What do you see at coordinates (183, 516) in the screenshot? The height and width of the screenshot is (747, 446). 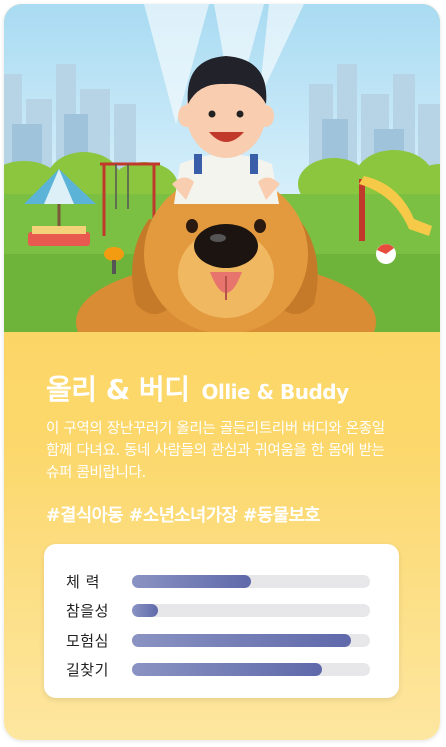 I see `hashtag-list: #결식아동 #소년소녀가장 #동물보호` at bounding box center [183, 516].